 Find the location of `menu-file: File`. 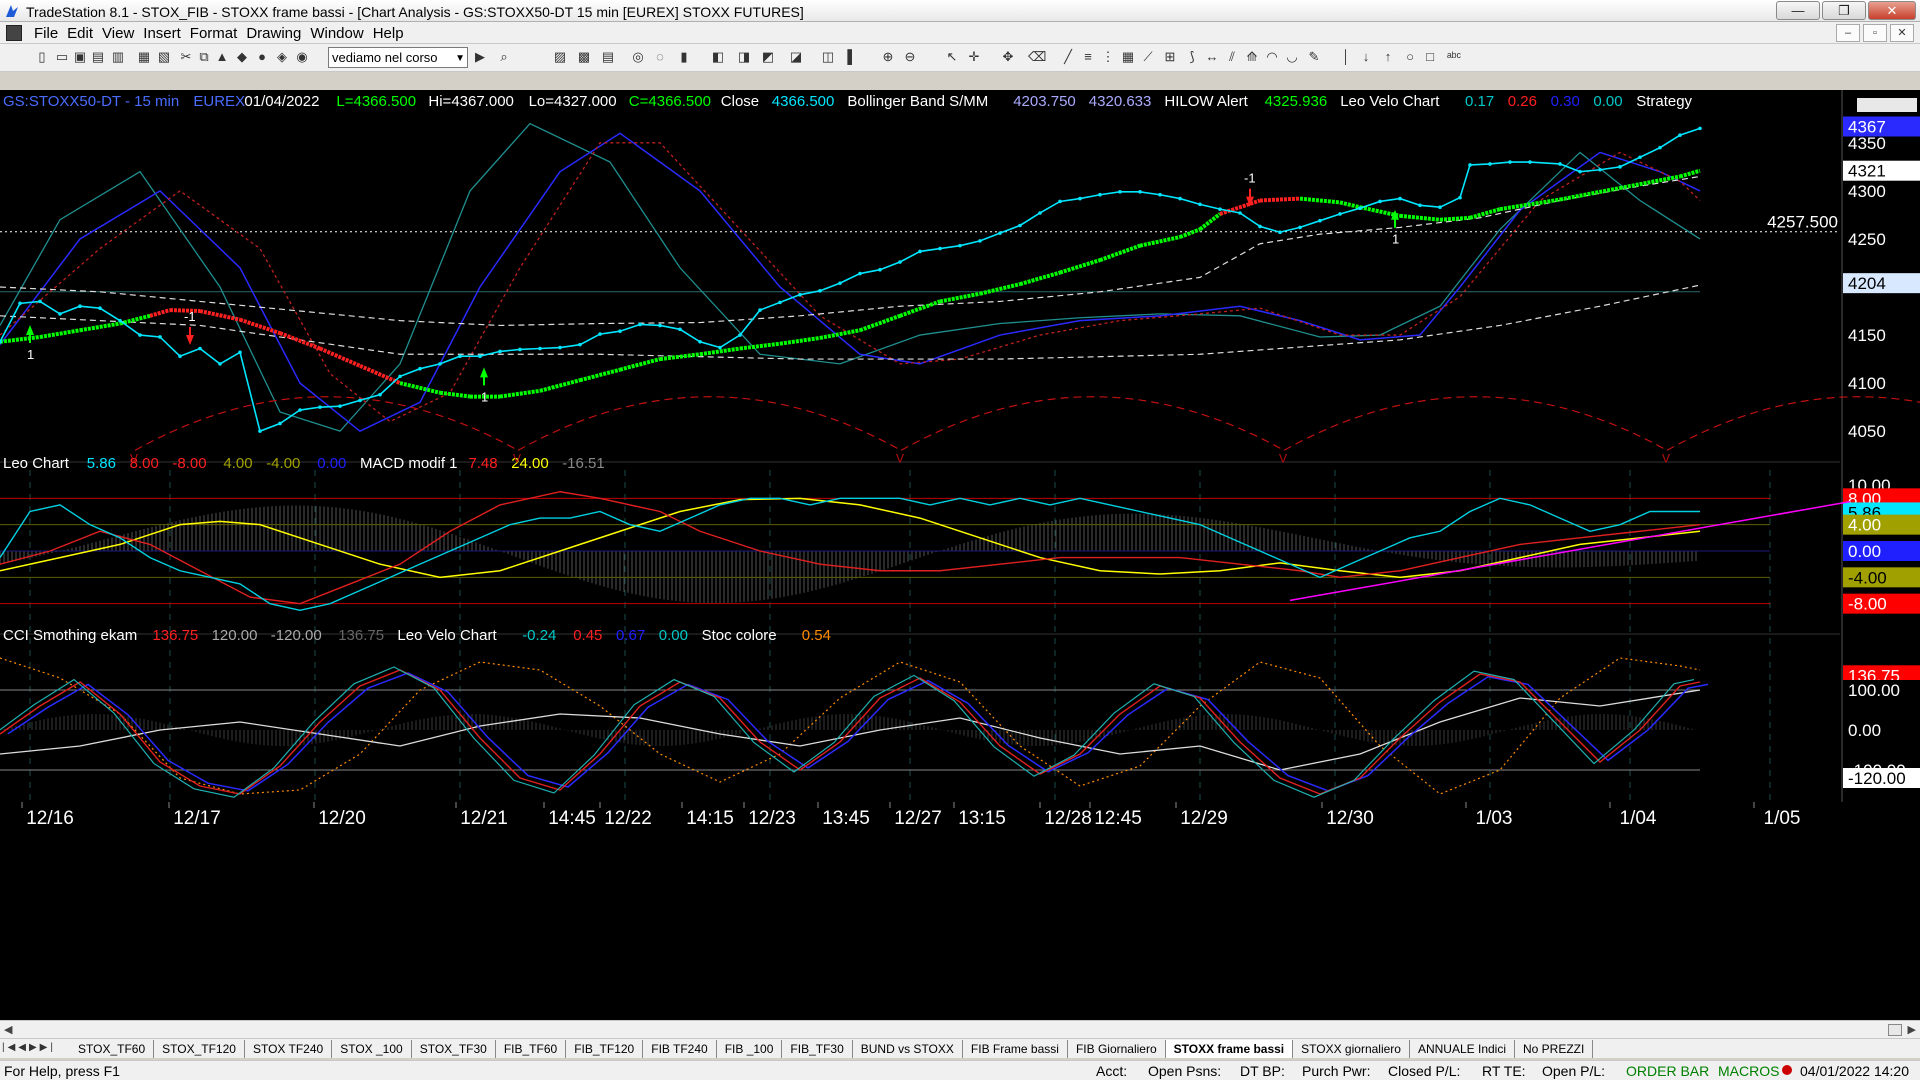

menu-file: File is located at coordinates (50, 33).